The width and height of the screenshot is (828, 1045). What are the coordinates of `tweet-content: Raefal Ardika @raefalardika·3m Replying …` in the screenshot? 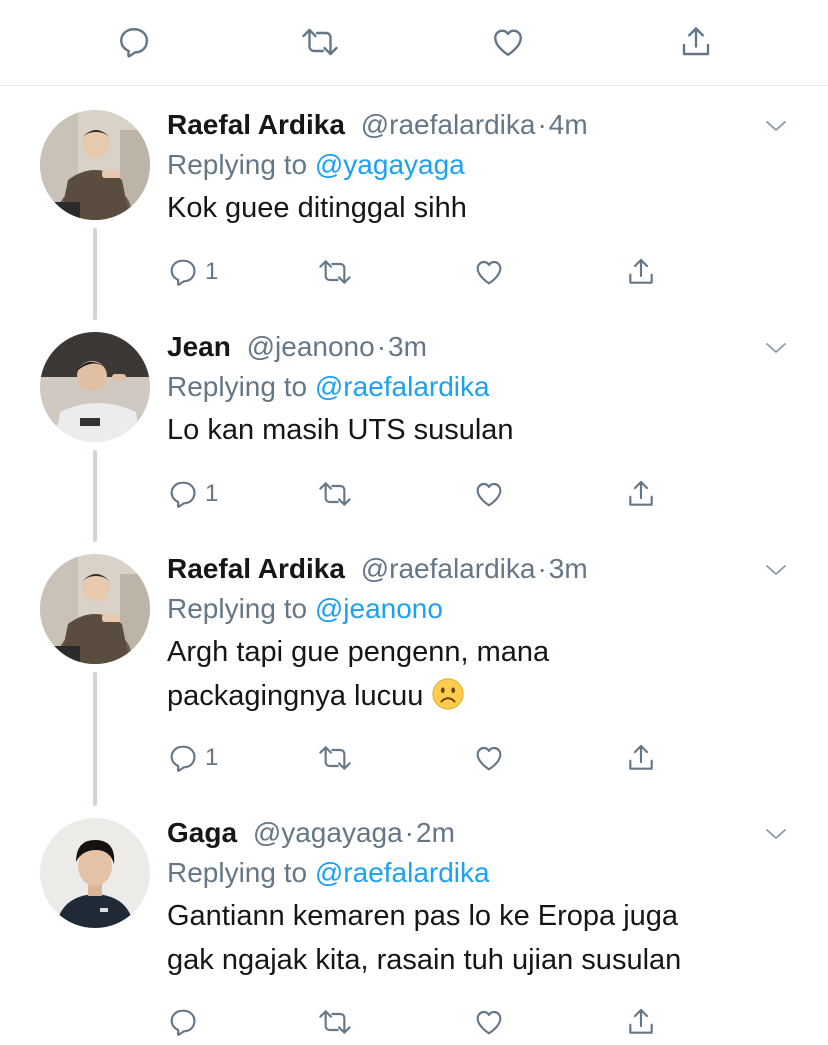 It's located at (477, 635).